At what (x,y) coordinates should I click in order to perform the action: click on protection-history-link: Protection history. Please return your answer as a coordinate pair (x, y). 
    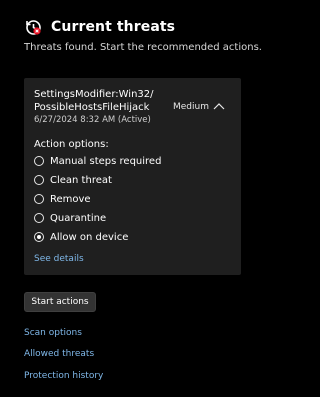
    Looking at the image, I should click on (63, 376).